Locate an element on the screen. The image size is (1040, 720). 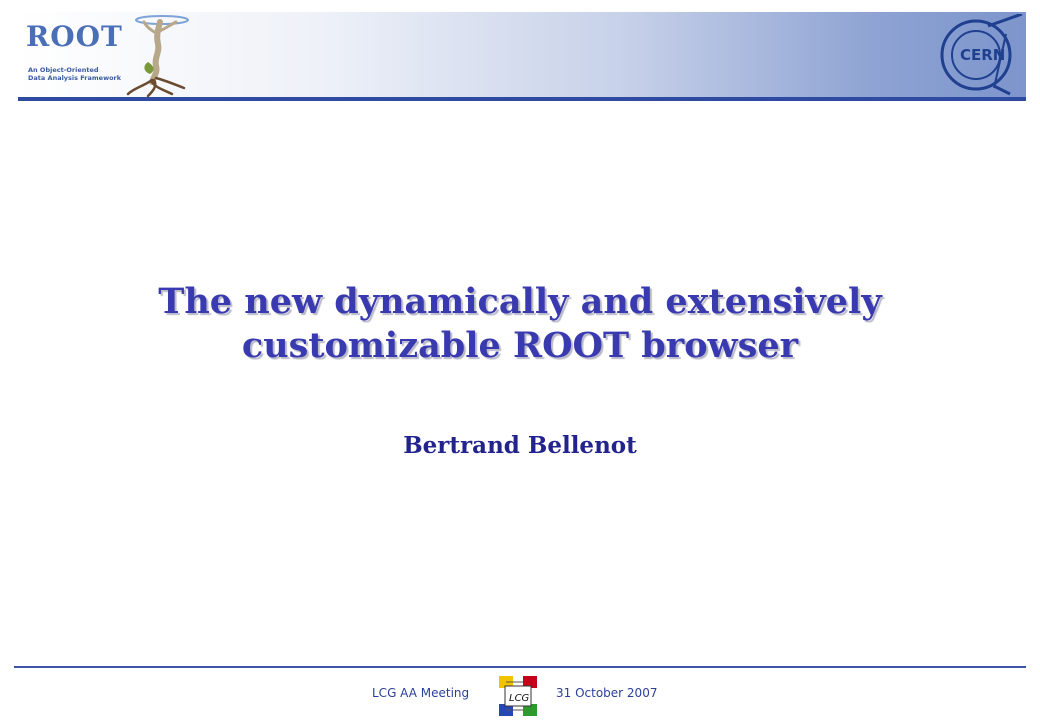
cern-logo-icon: CERN is located at coordinates (981, 55).